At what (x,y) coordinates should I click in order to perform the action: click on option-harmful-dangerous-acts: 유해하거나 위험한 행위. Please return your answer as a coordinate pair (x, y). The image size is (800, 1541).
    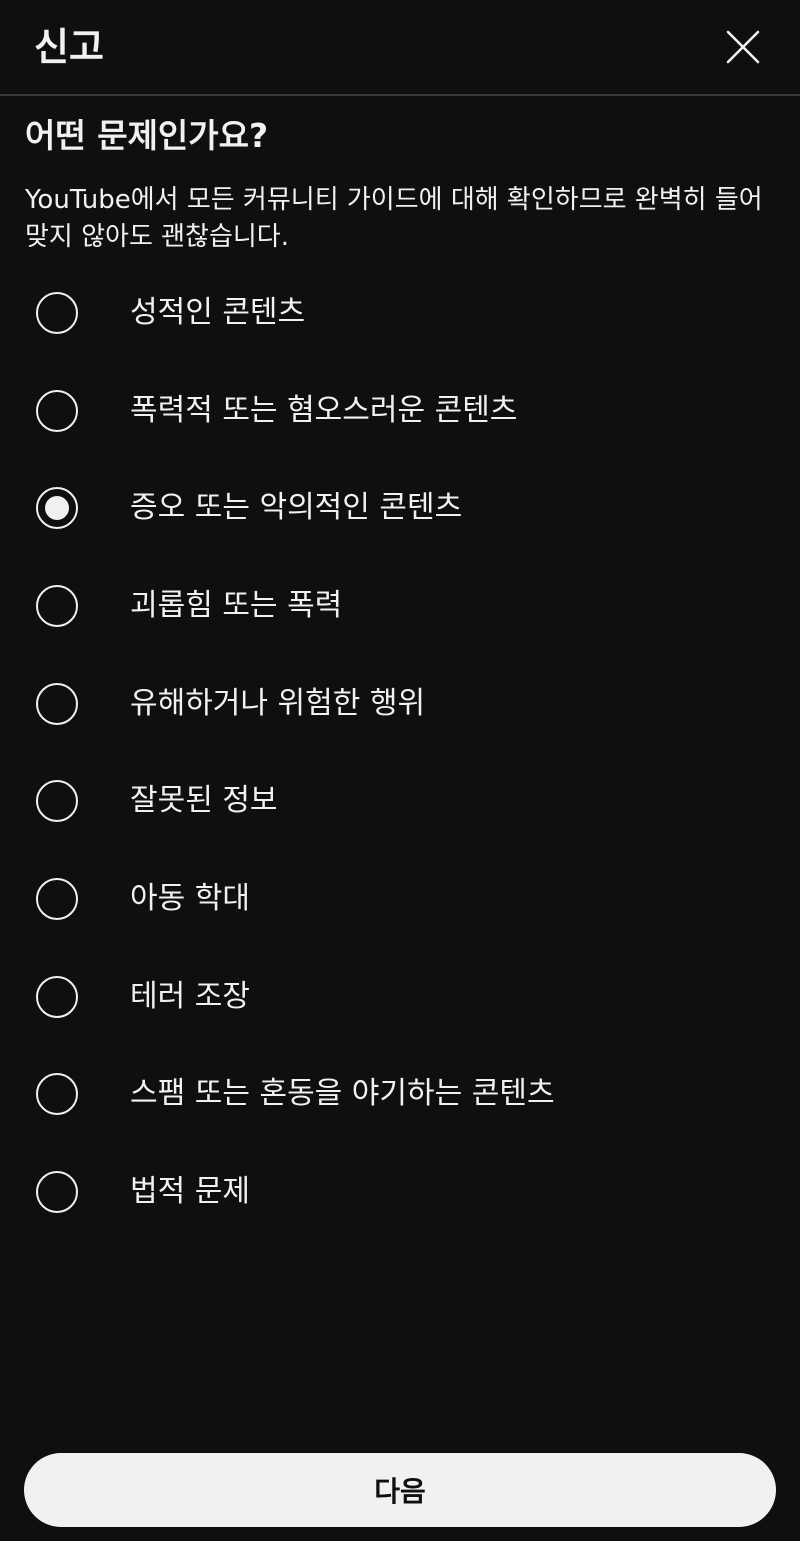
    Looking at the image, I should click on (400, 704).